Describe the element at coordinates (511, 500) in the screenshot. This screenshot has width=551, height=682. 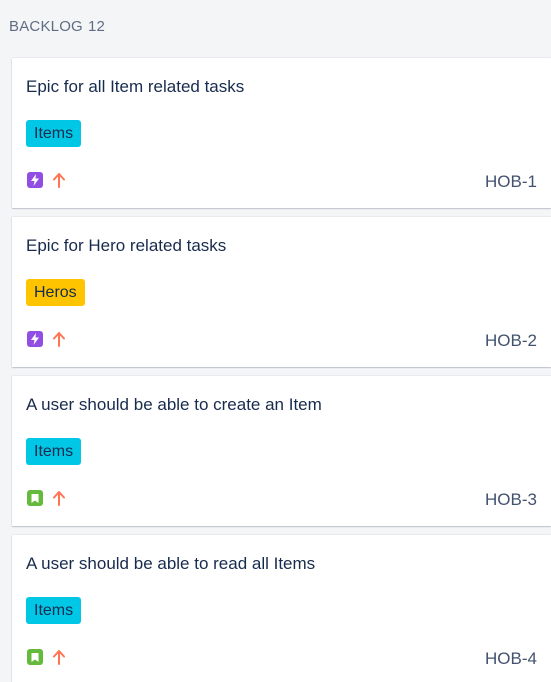
I see `issue-key: HOB-3` at that location.